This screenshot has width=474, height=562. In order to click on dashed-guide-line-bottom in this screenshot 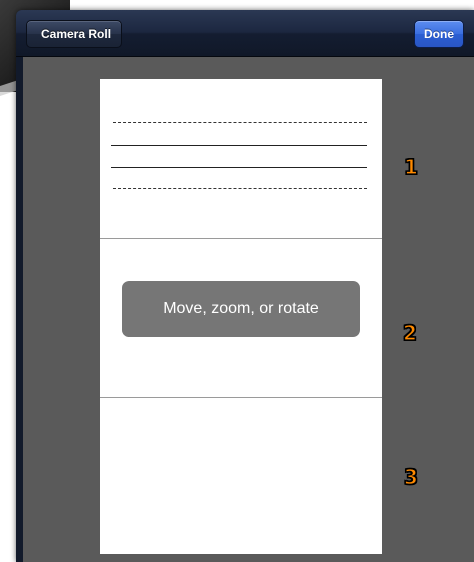, I will do `click(240, 188)`.